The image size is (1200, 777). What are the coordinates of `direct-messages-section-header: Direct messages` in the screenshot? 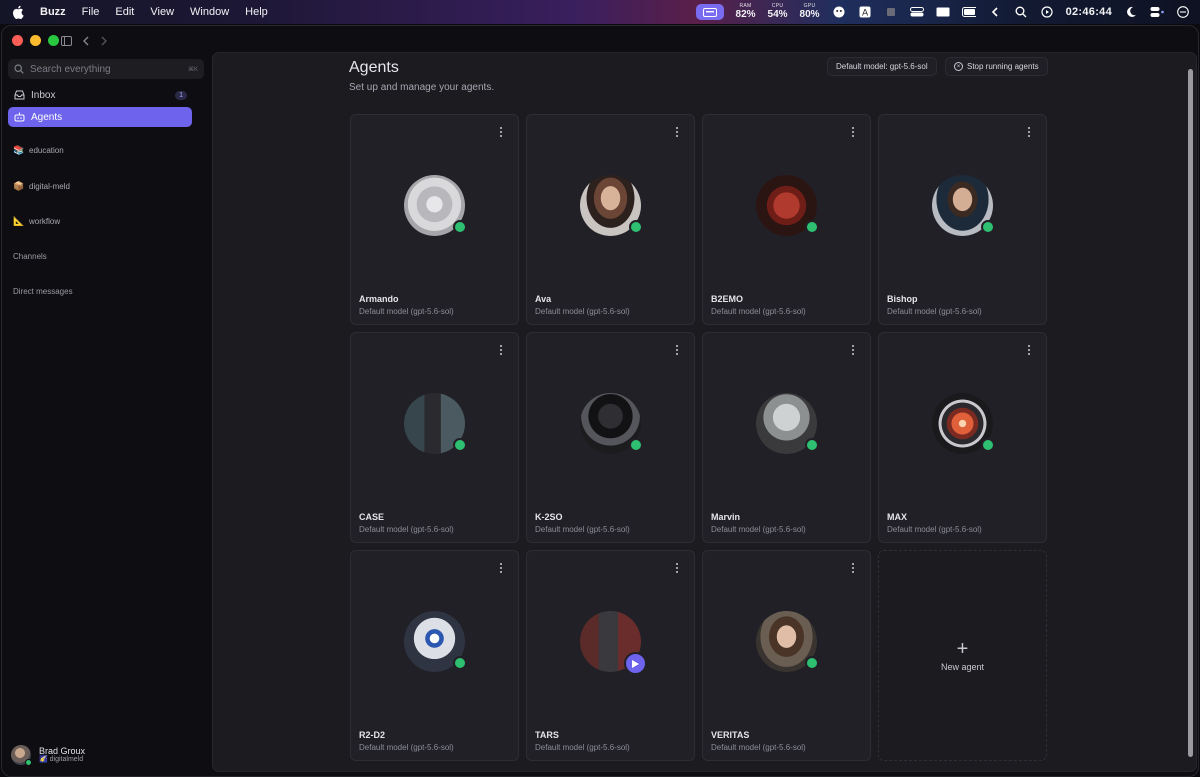 It's located at (43, 291).